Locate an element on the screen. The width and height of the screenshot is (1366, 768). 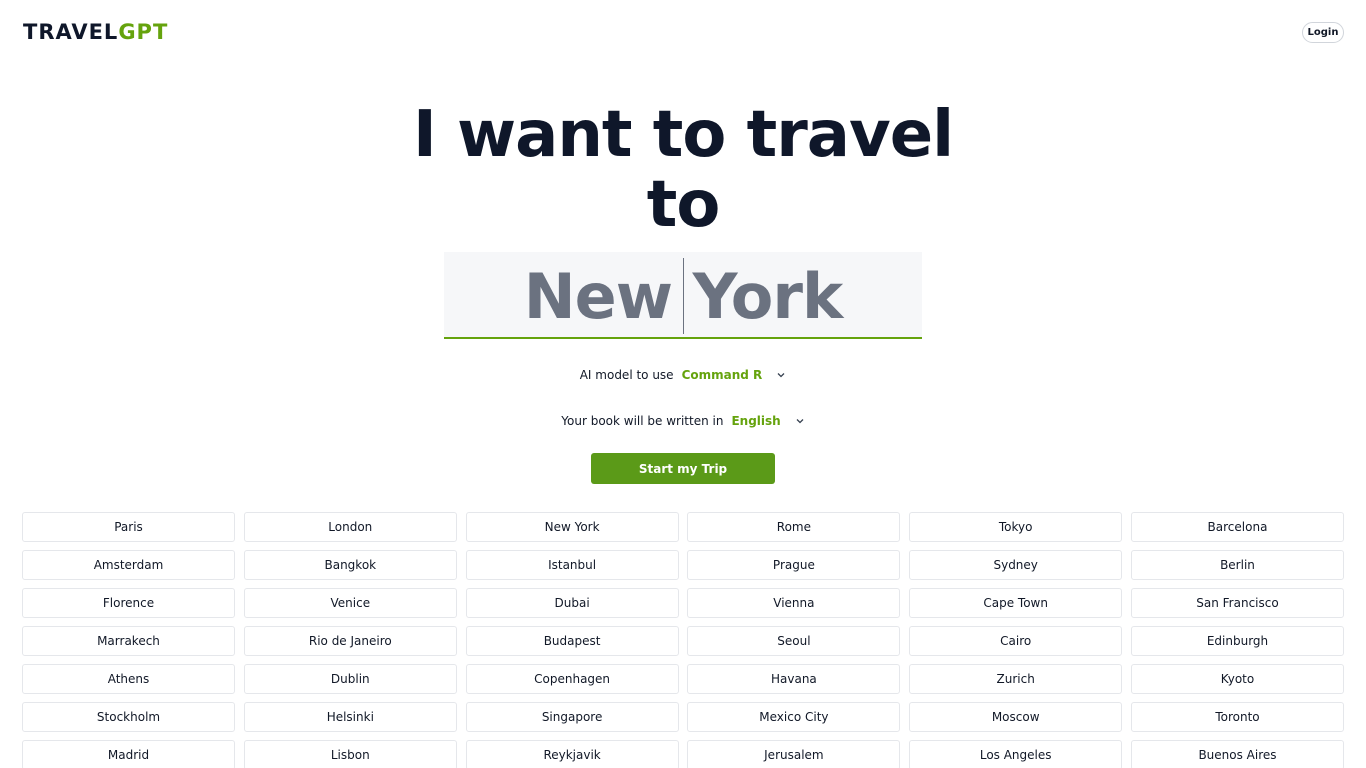
city-button: London is located at coordinates (350, 527).